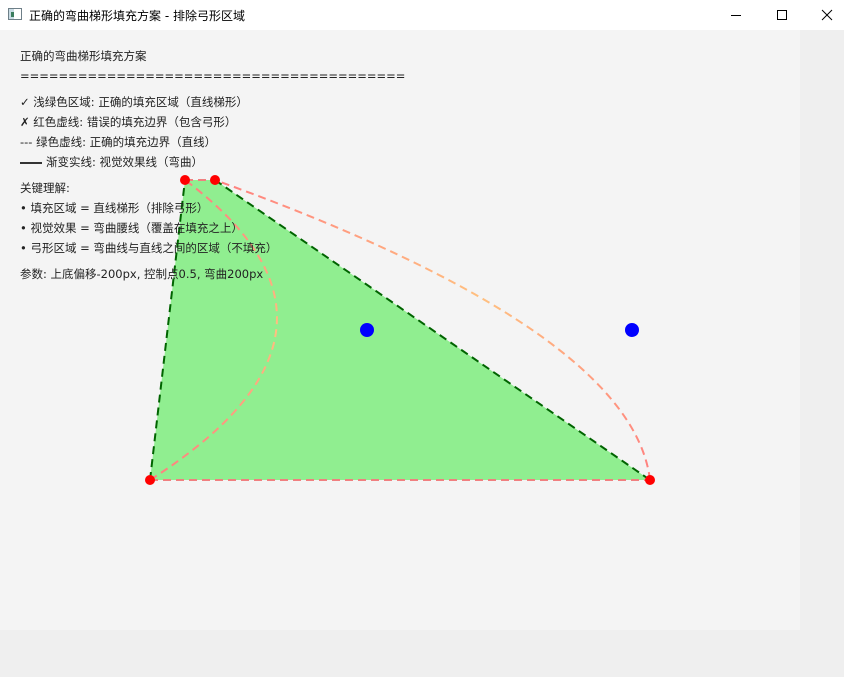 This screenshot has height=677, width=844. I want to click on control-point-left, so click(367, 330).